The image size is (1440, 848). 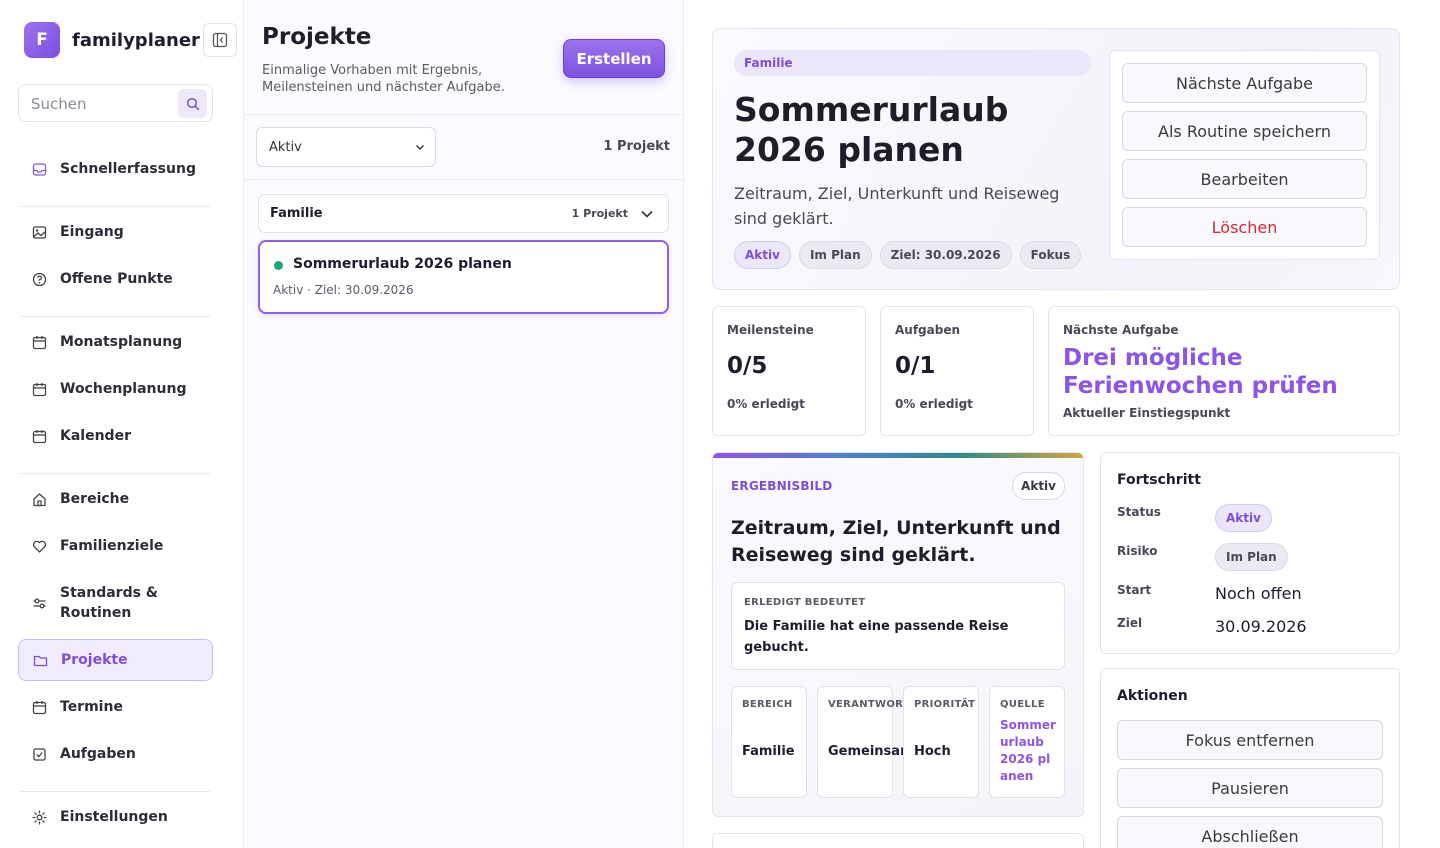 I want to click on sidebar-item-wochenplanung: Wochenplanung, so click(x=115, y=389).